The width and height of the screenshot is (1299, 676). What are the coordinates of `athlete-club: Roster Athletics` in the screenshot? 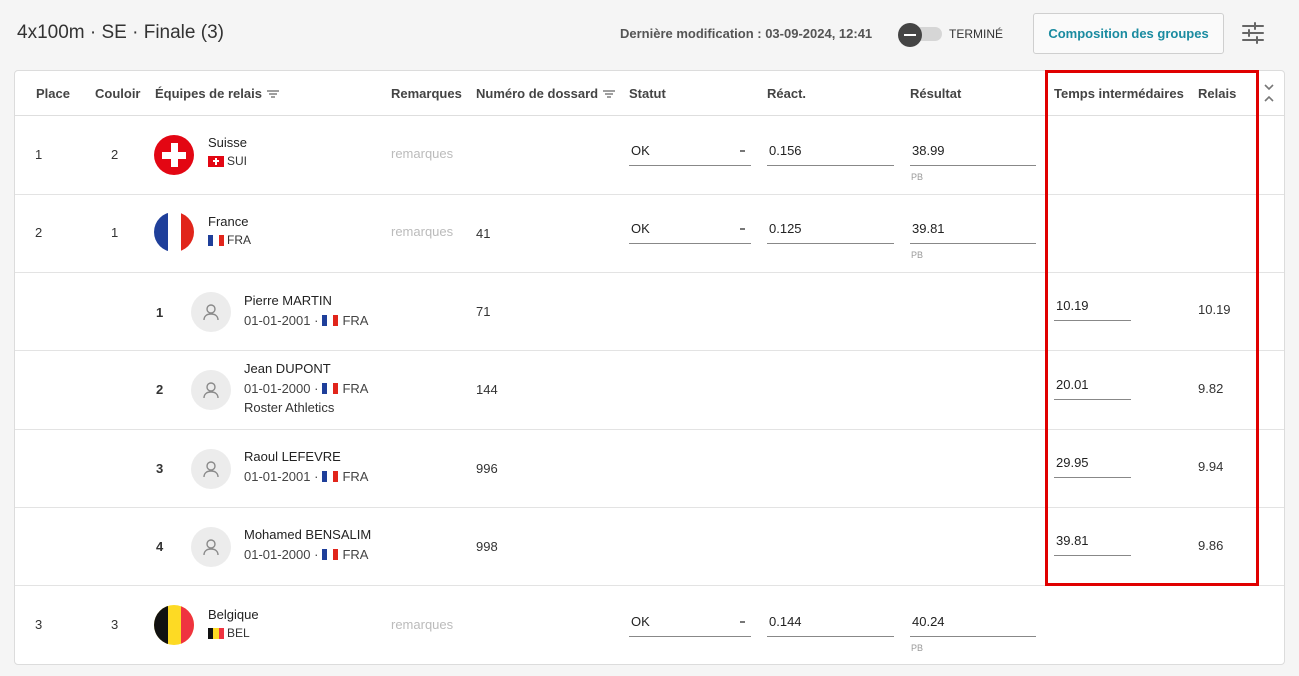 It's located at (289, 407).